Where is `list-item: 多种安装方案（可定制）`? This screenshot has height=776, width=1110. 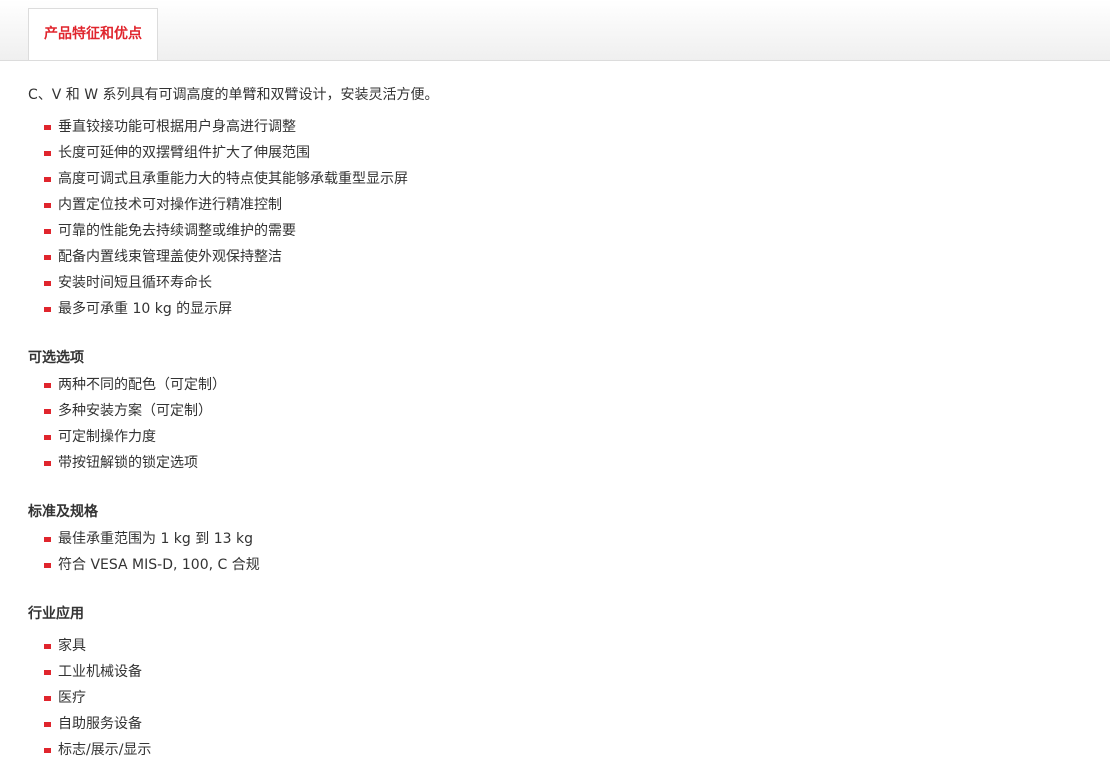 list-item: 多种安装方案（可定制） is located at coordinates (135, 411).